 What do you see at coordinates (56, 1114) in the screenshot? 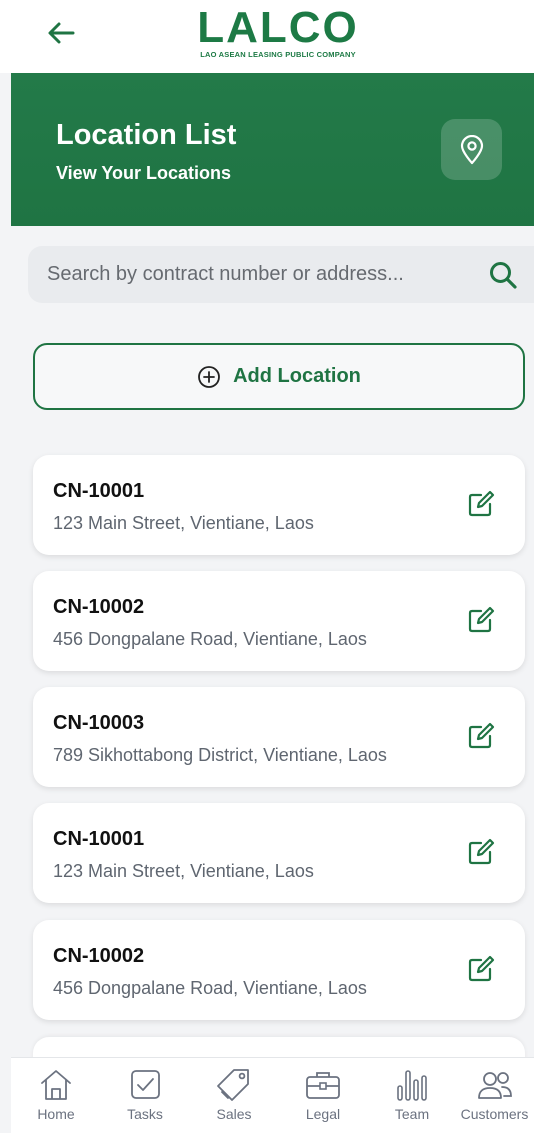
I see `nav-label: Home` at bounding box center [56, 1114].